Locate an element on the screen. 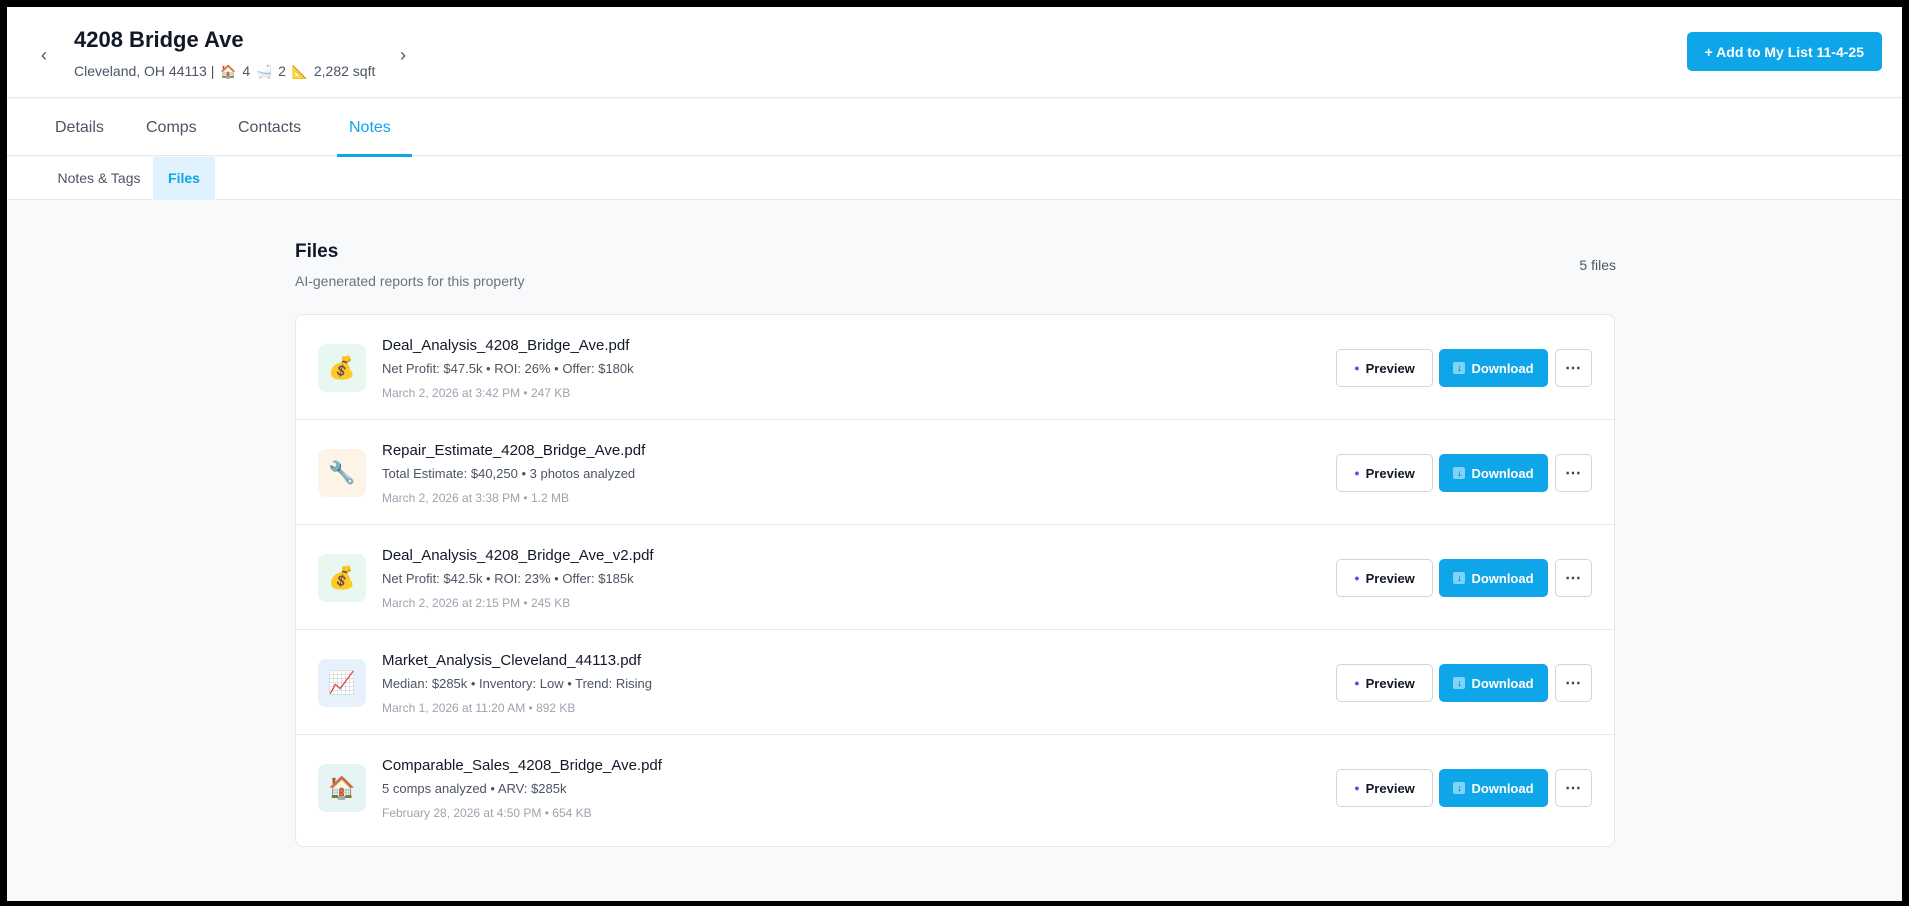 The width and height of the screenshot is (1909, 906). tab-details: Details is located at coordinates (79, 127).